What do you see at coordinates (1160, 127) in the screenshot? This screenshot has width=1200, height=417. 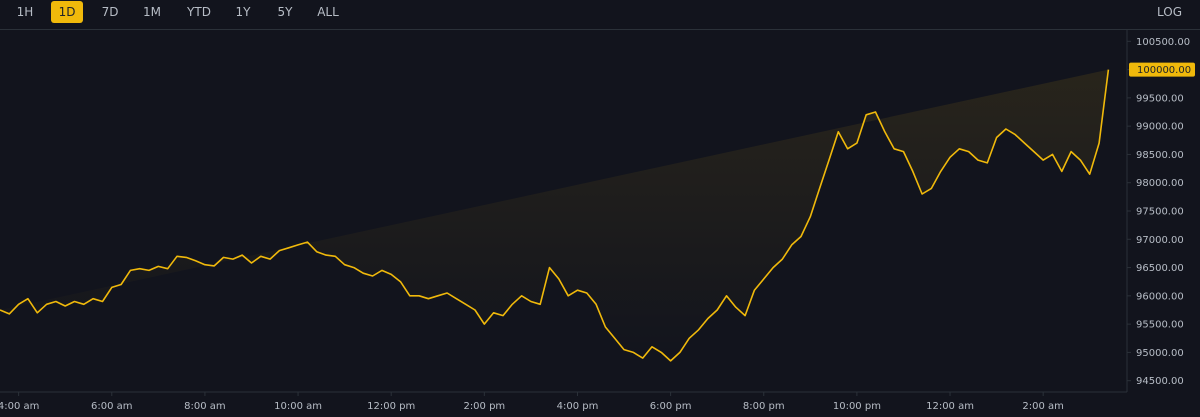 I see `y-tick-label: 99000.00` at bounding box center [1160, 127].